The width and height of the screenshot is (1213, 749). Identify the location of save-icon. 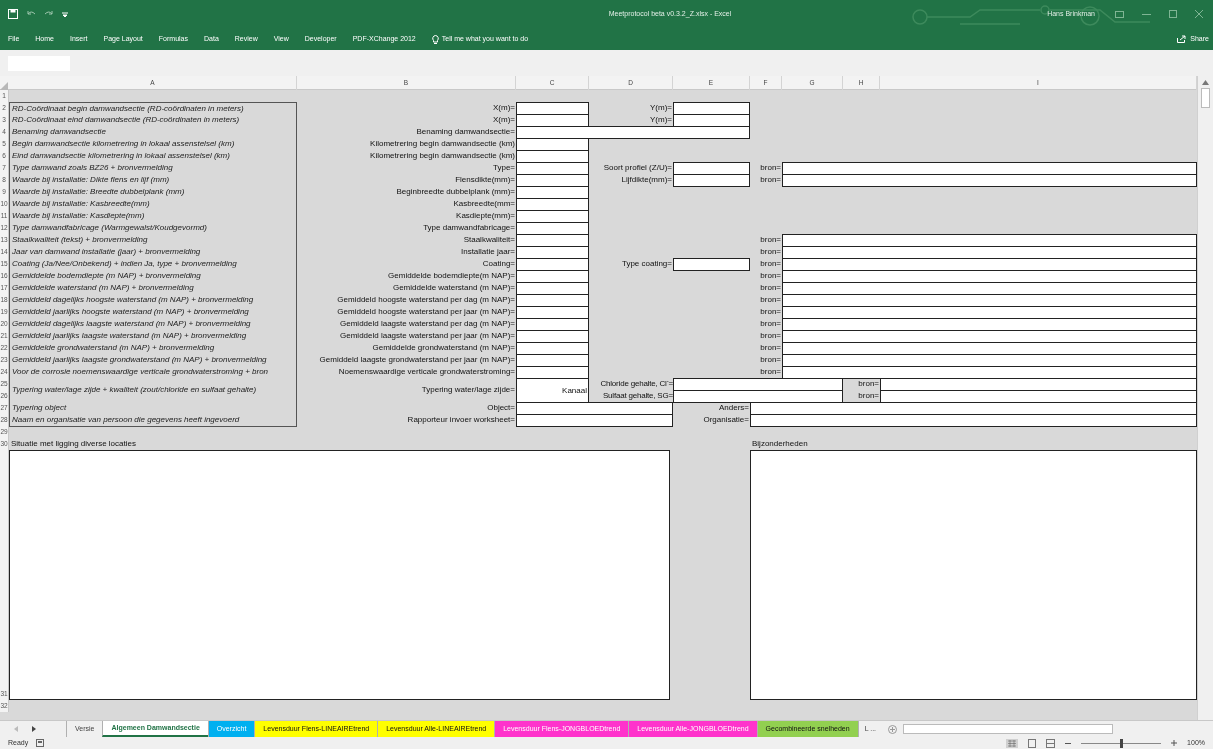
(13, 14).